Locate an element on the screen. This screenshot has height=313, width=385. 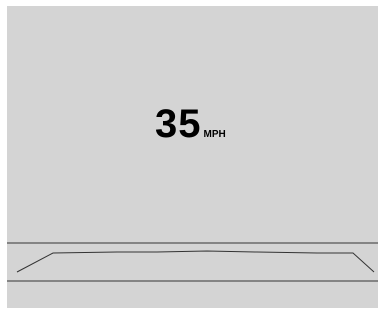
speed-value: 35 is located at coordinates (178, 124).